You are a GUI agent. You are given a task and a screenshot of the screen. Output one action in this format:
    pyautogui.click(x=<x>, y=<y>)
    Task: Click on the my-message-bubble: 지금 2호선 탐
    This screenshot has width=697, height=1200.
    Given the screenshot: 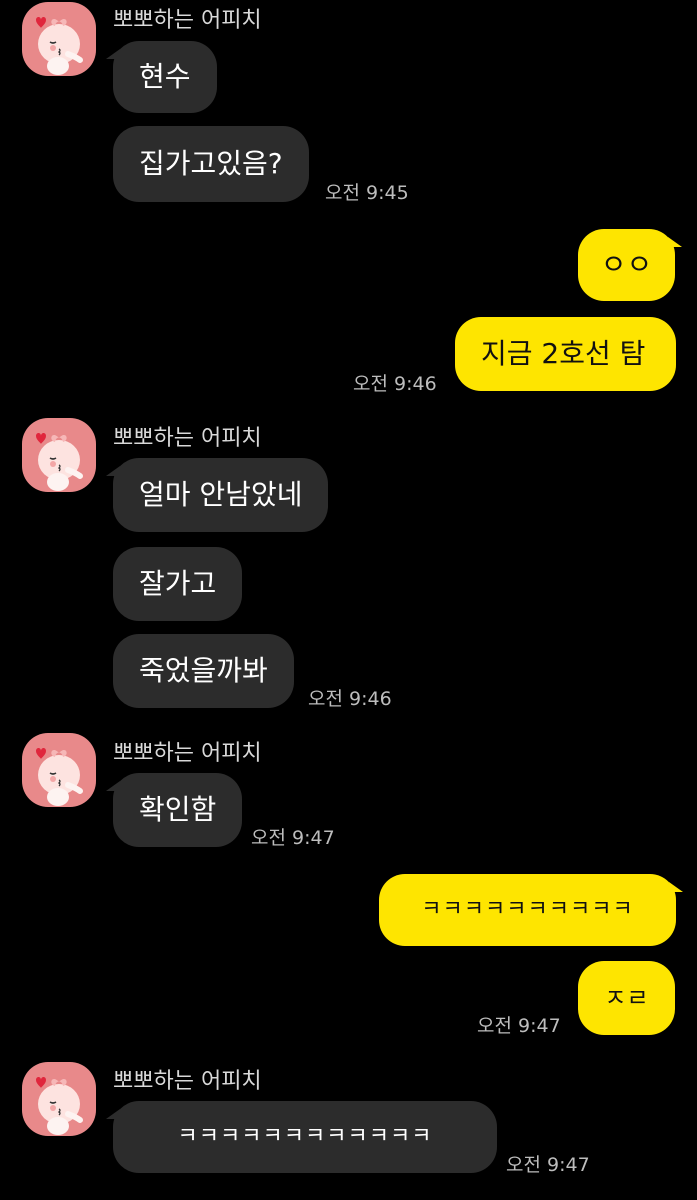 What is the action you would take?
    pyautogui.click(x=565, y=354)
    